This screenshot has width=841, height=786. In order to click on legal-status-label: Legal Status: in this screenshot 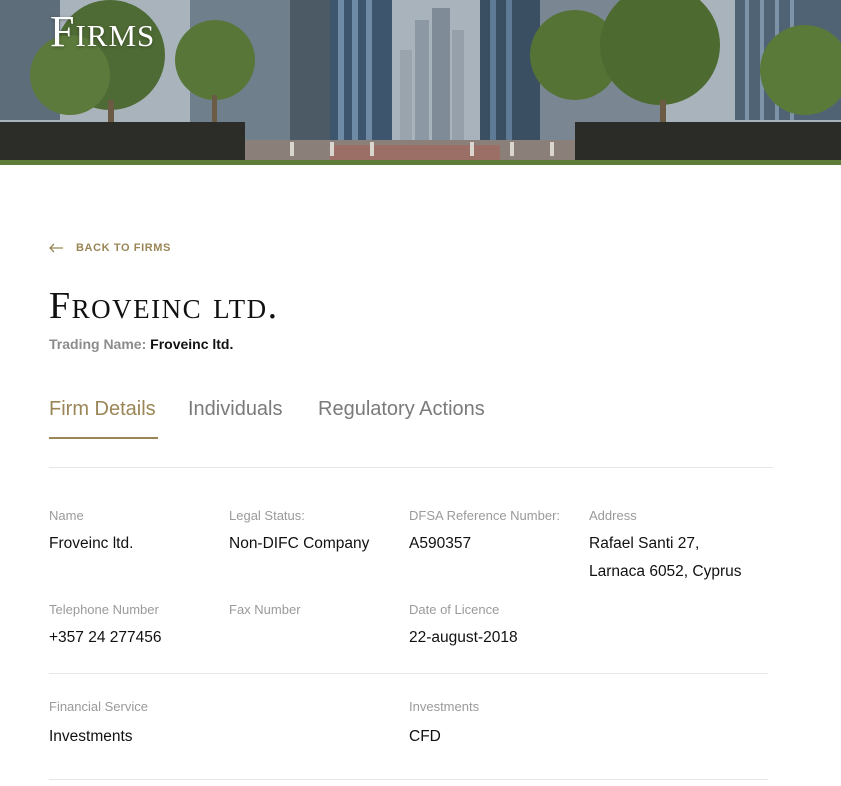, I will do `click(267, 515)`.